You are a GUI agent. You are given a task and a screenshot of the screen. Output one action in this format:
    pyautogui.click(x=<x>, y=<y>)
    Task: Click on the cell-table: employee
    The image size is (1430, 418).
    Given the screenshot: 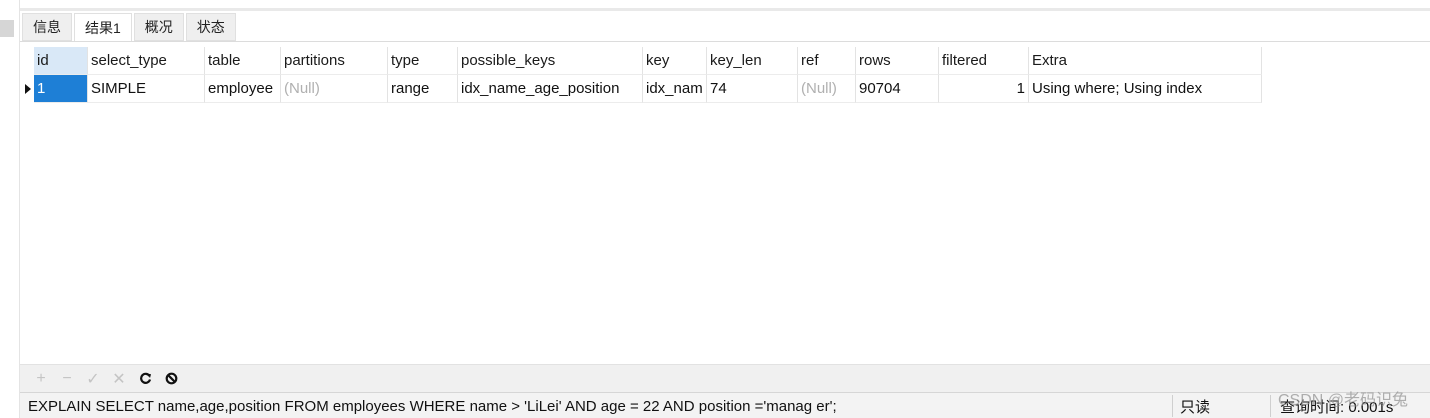 What is the action you would take?
    pyautogui.click(x=243, y=89)
    